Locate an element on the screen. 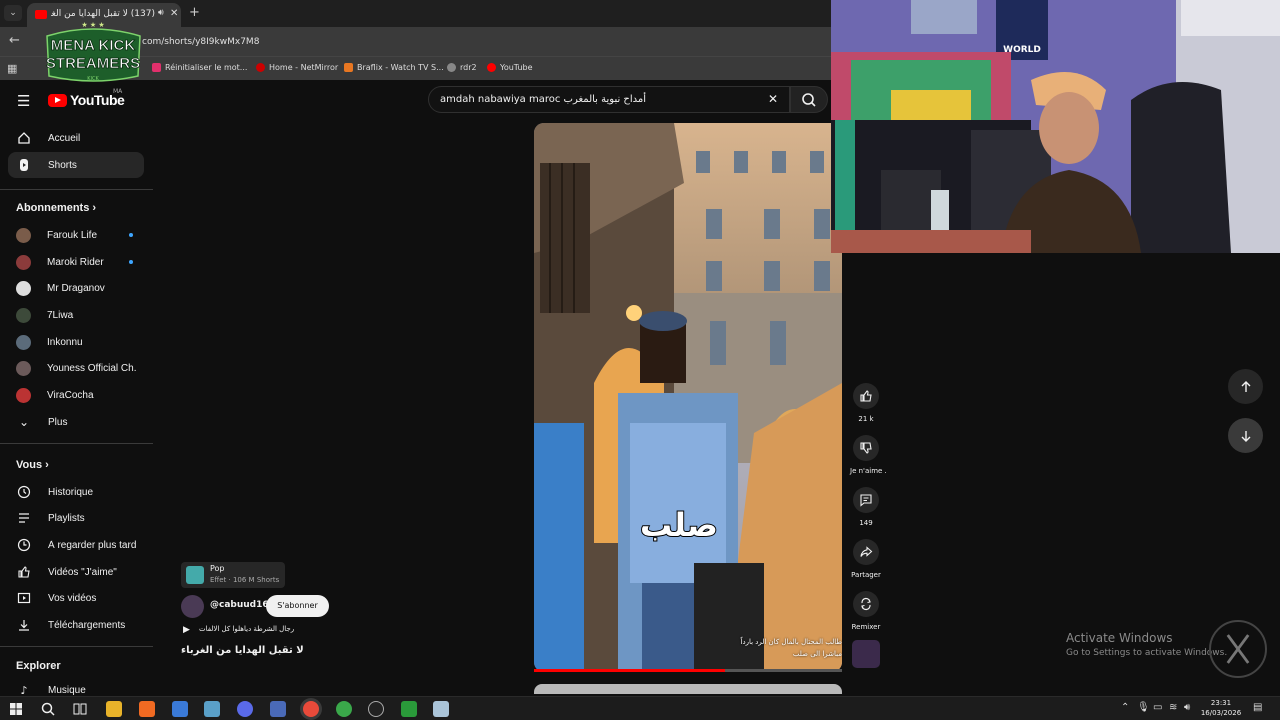 The width and height of the screenshot is (1280, 720). youtube-play-icon is located at coordinates (57, 100).